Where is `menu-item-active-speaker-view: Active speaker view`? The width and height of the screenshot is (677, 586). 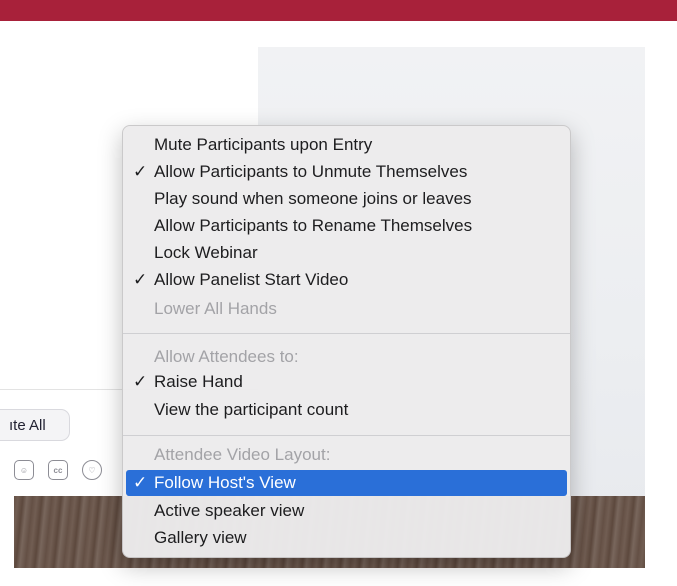
menu-item-active-speaker-view: Active speaker view is located at coordinates (346, 511).